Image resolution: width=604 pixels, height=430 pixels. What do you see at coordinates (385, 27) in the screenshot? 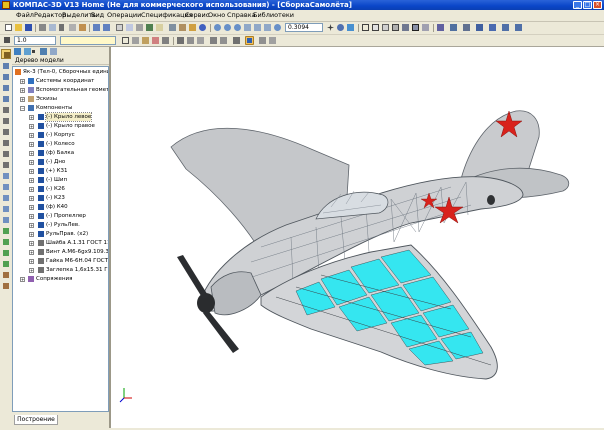
I see `hidden-thin-icon` at bounding box center [385, 27].